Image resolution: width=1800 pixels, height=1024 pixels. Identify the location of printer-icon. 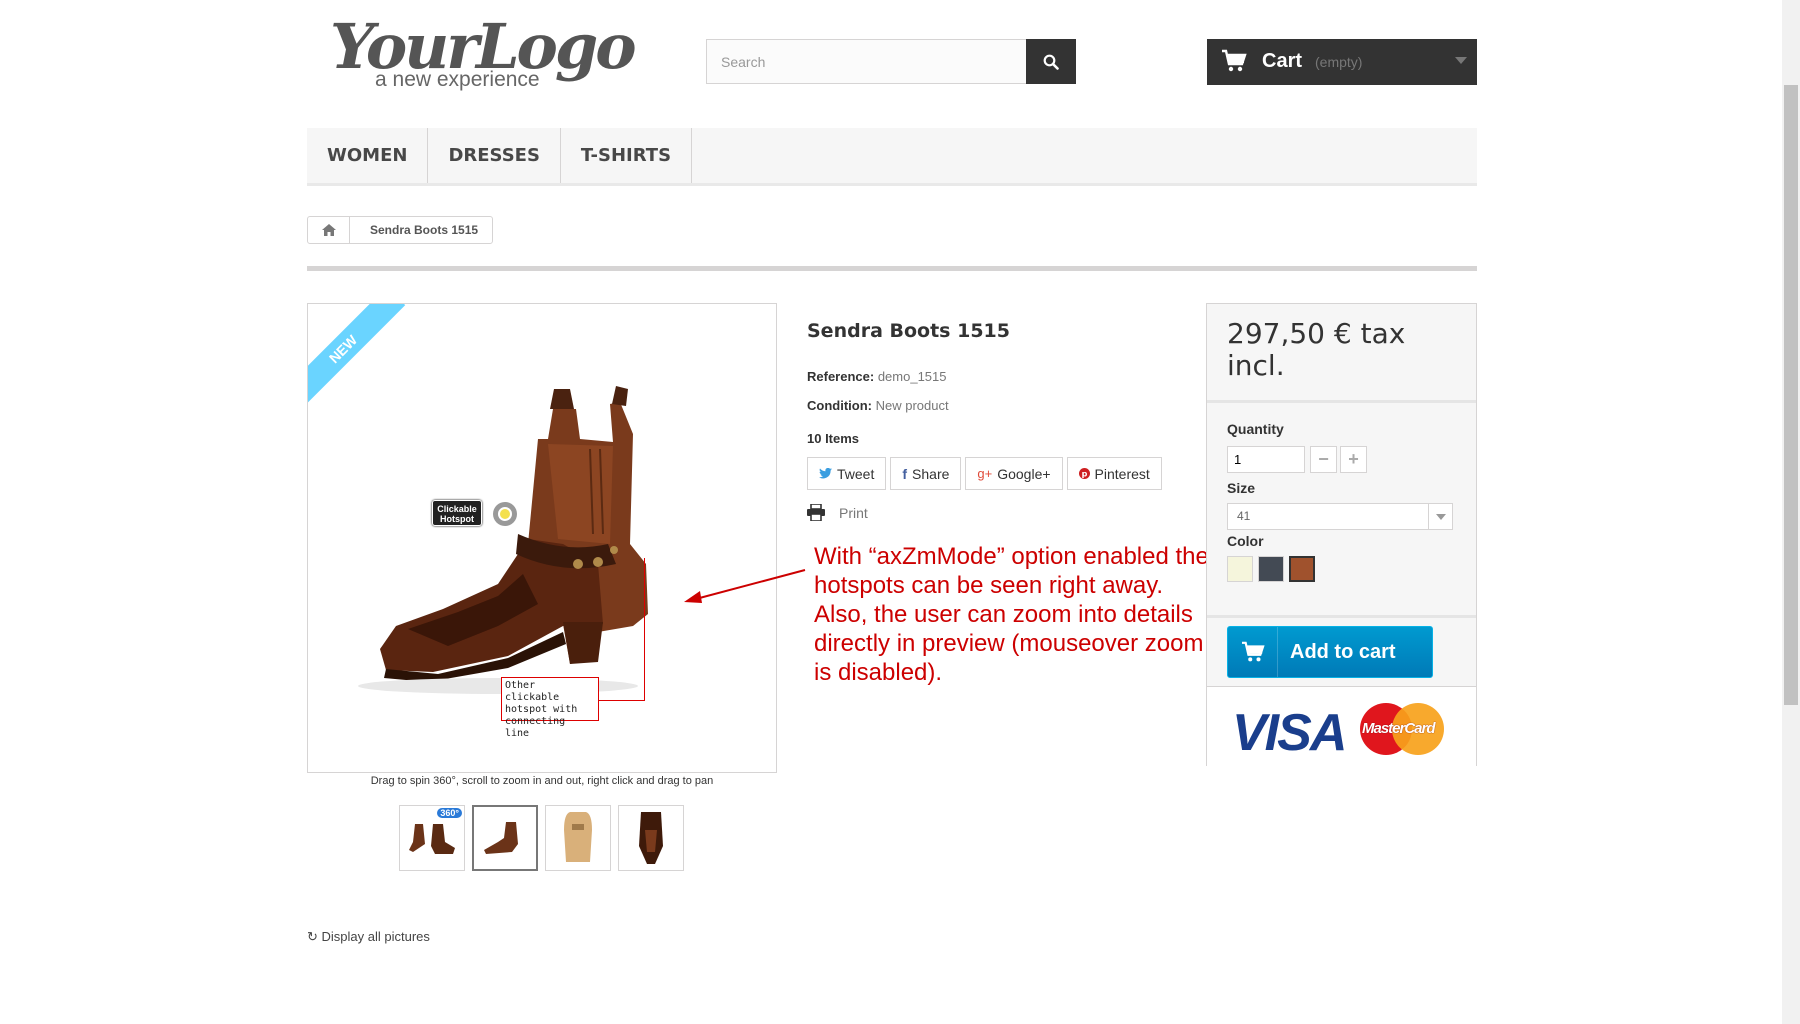
(816, 512).